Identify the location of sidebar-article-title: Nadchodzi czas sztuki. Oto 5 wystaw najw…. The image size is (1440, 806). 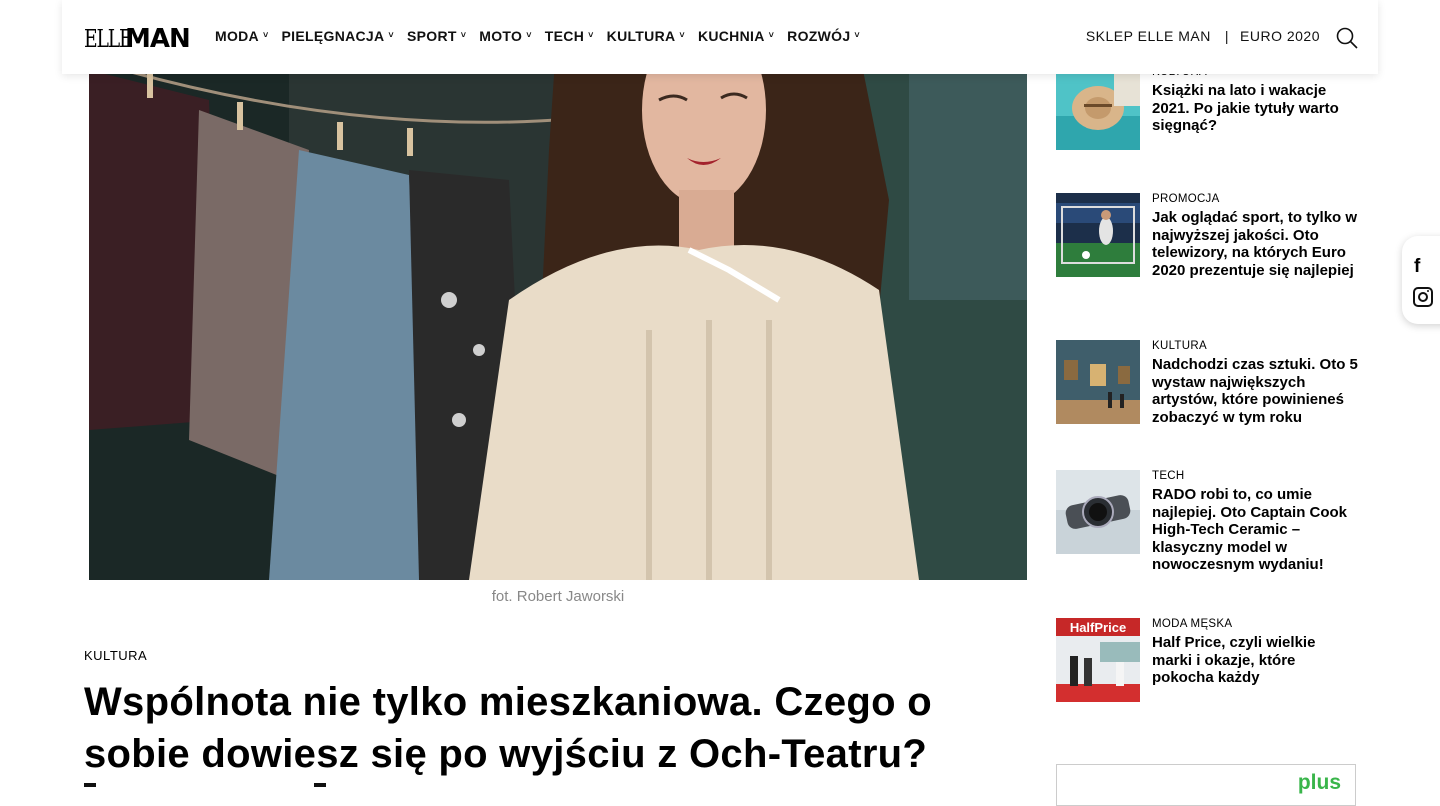
(1255, 391).